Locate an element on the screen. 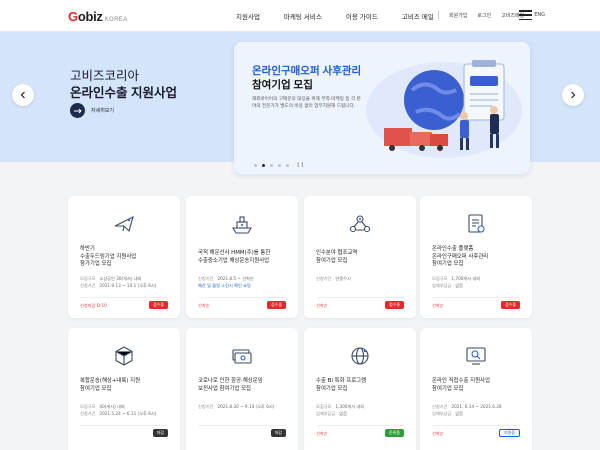 The height and width of the screenshot is (450, 600). money-icon is located at coordinates (242, 356).